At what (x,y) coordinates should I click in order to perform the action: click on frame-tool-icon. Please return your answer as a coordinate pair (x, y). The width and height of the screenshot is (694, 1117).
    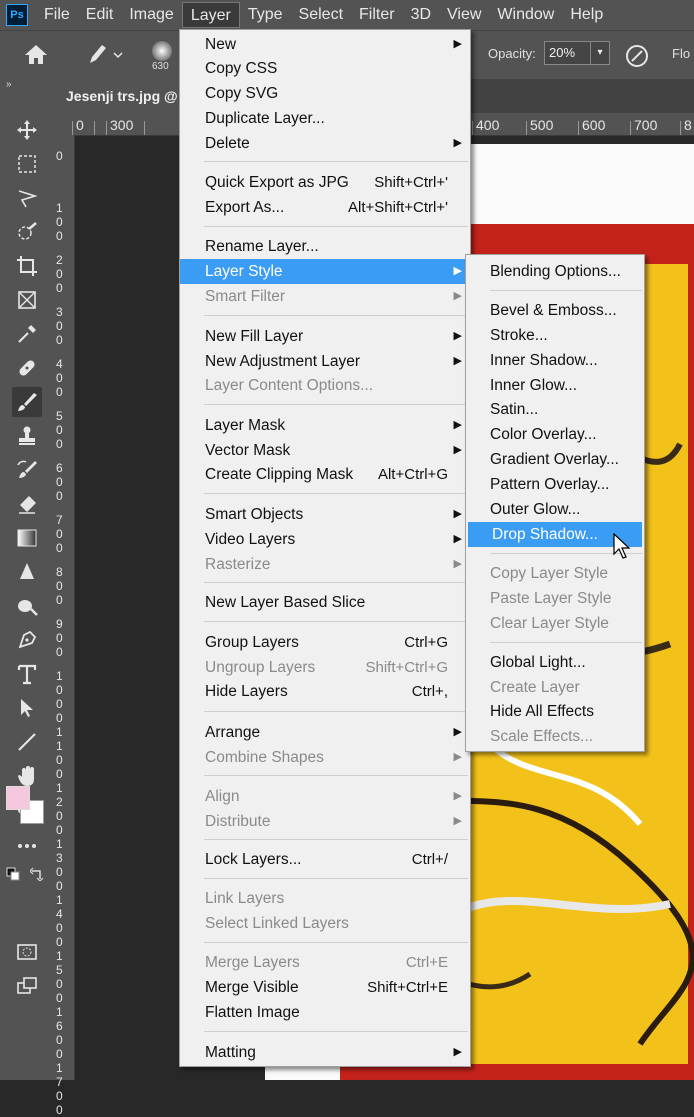
    Looking at the image, I should click on (27, 300).